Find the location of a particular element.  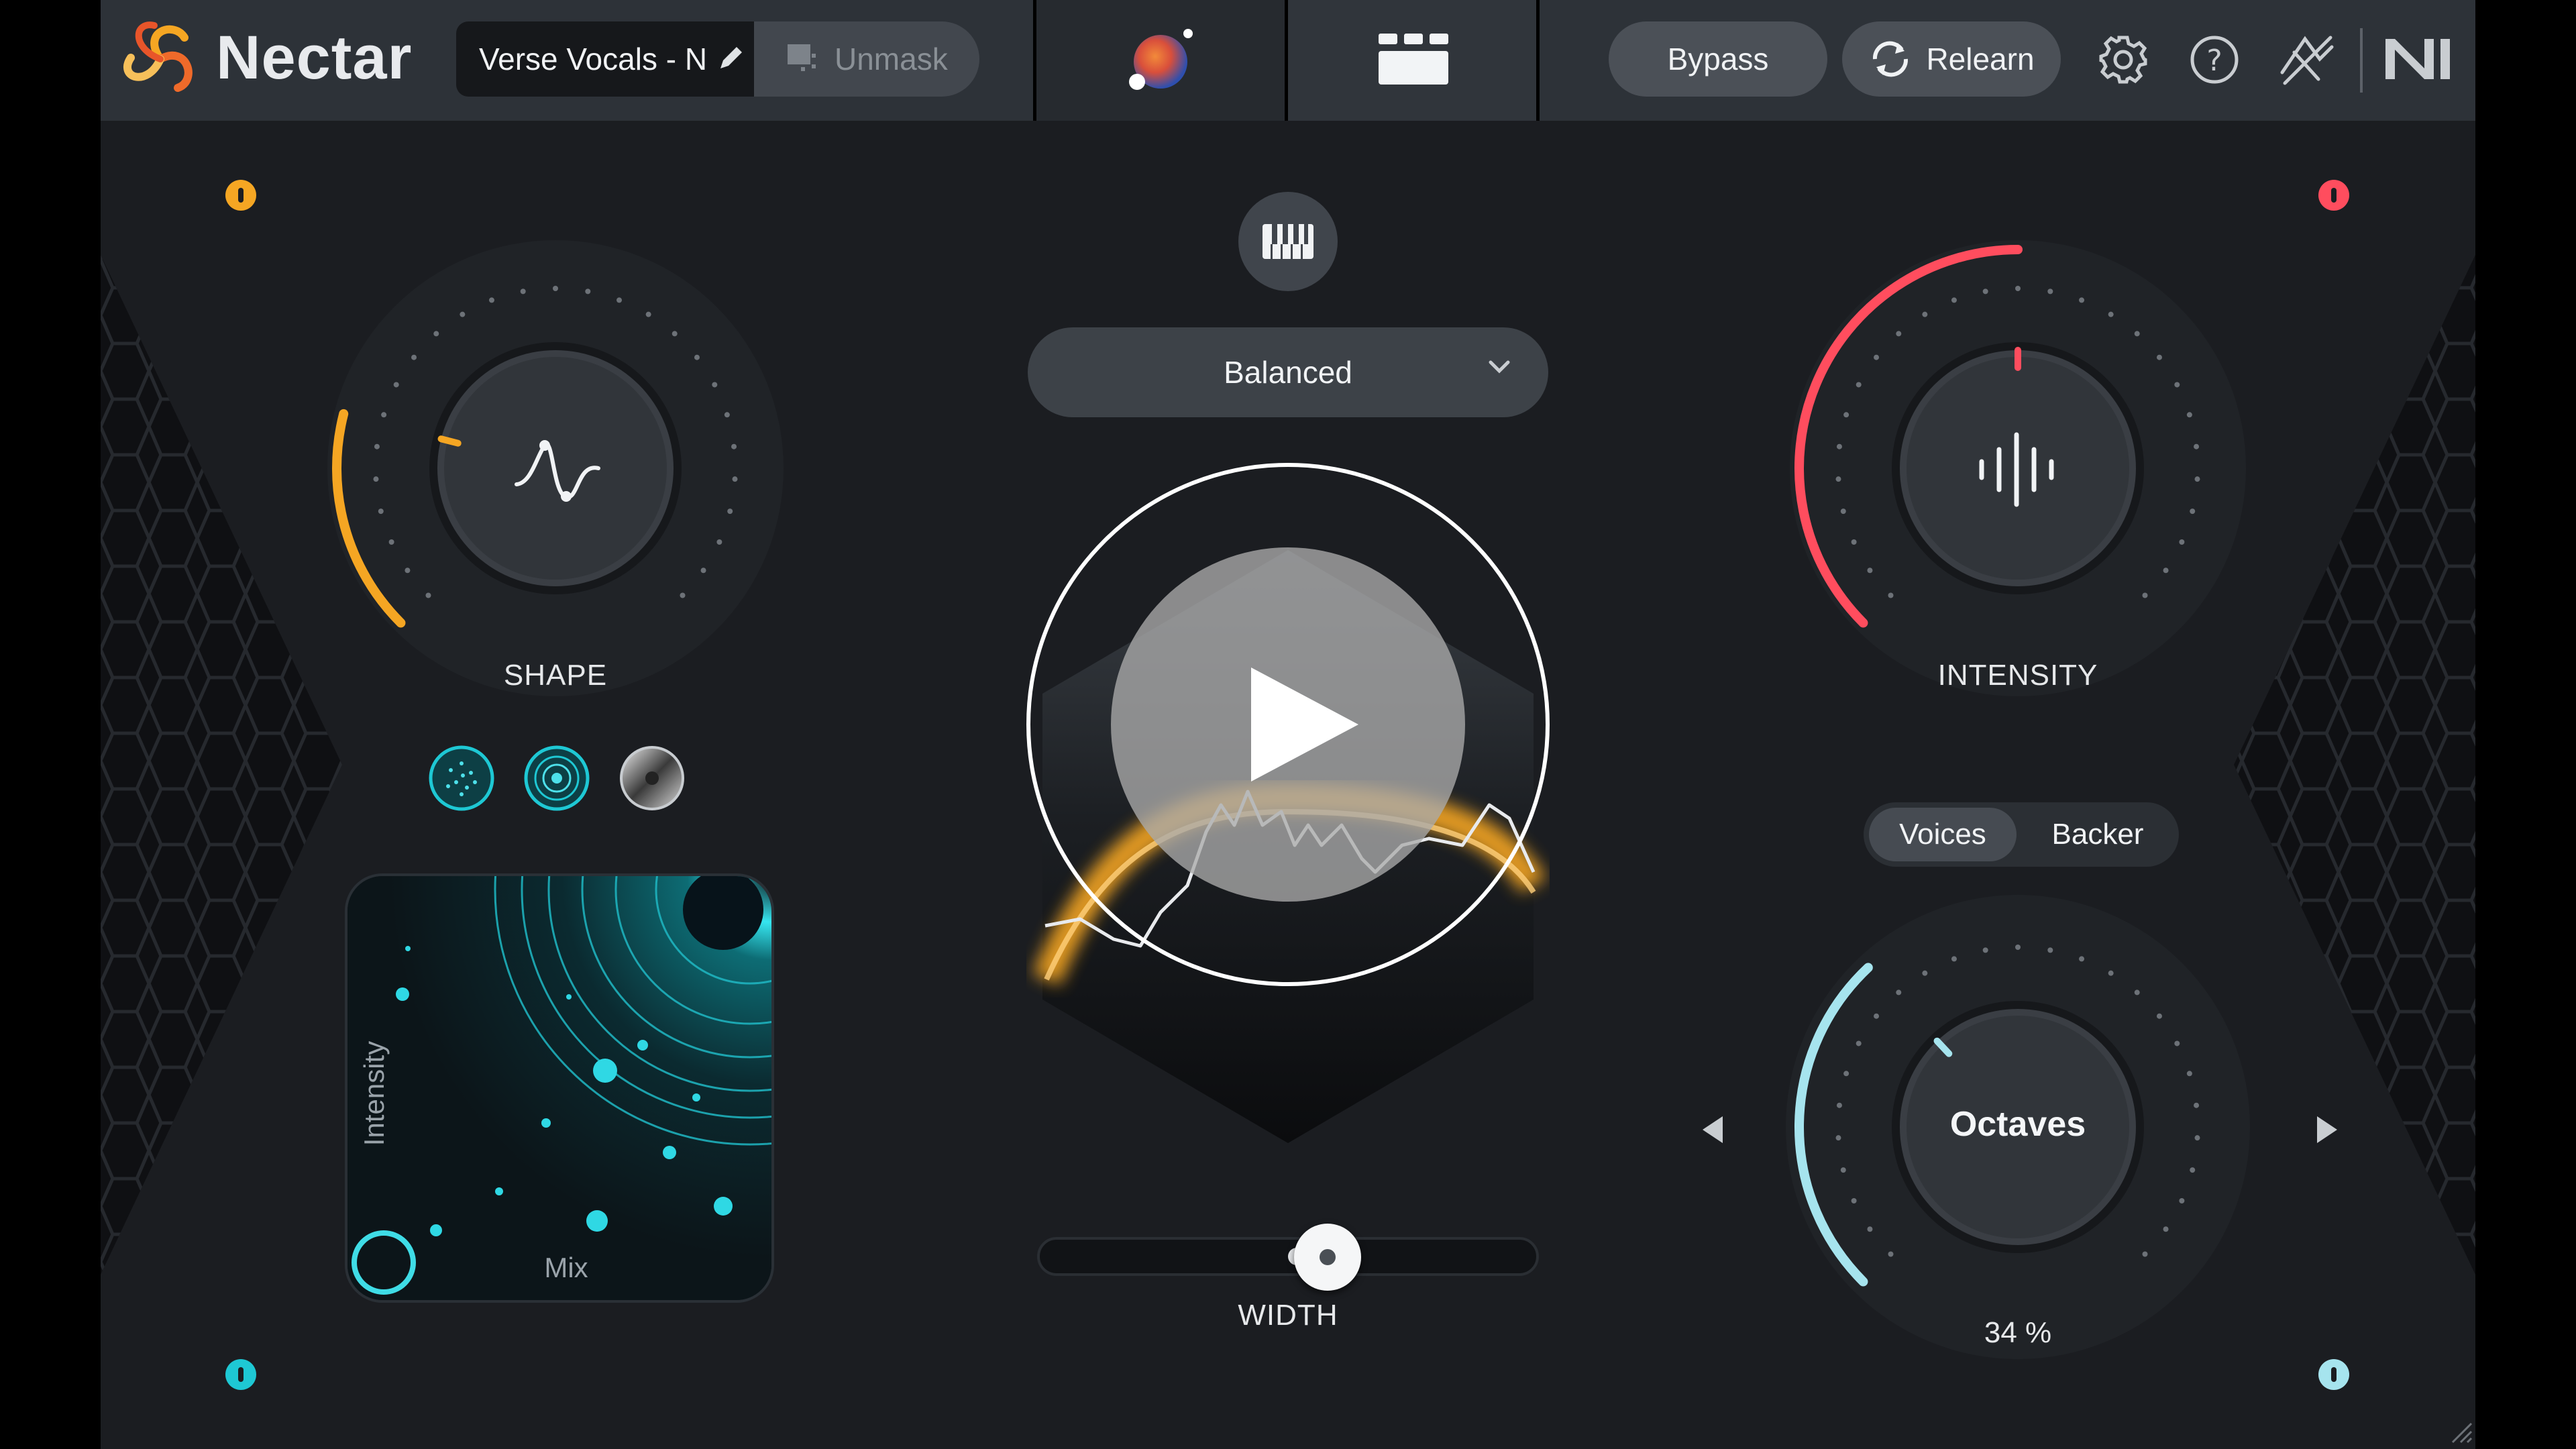

width-slider-thumb is located at coordinates (1328, 1257).